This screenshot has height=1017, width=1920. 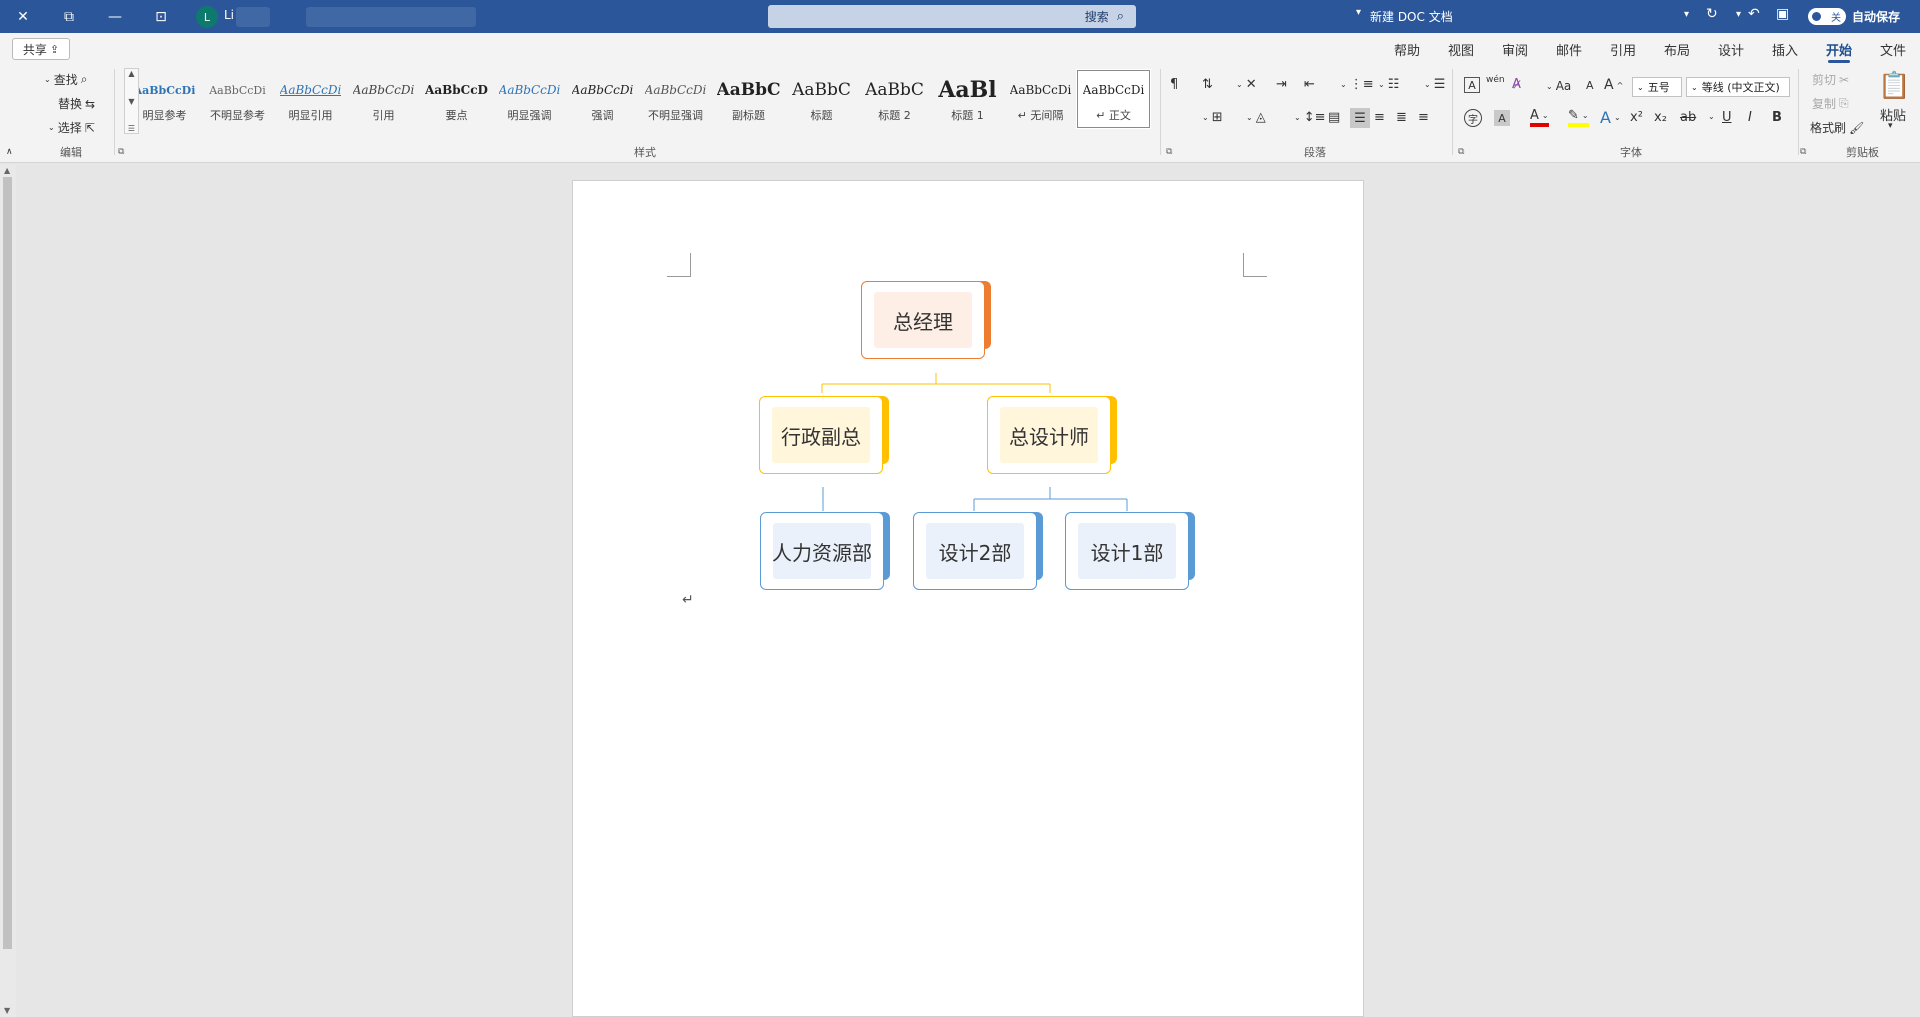 What do you see at coordinates (76, 103) in the screenshot?
I see `replace-button: 替换 ⇆` at bounding box center [76, 103].